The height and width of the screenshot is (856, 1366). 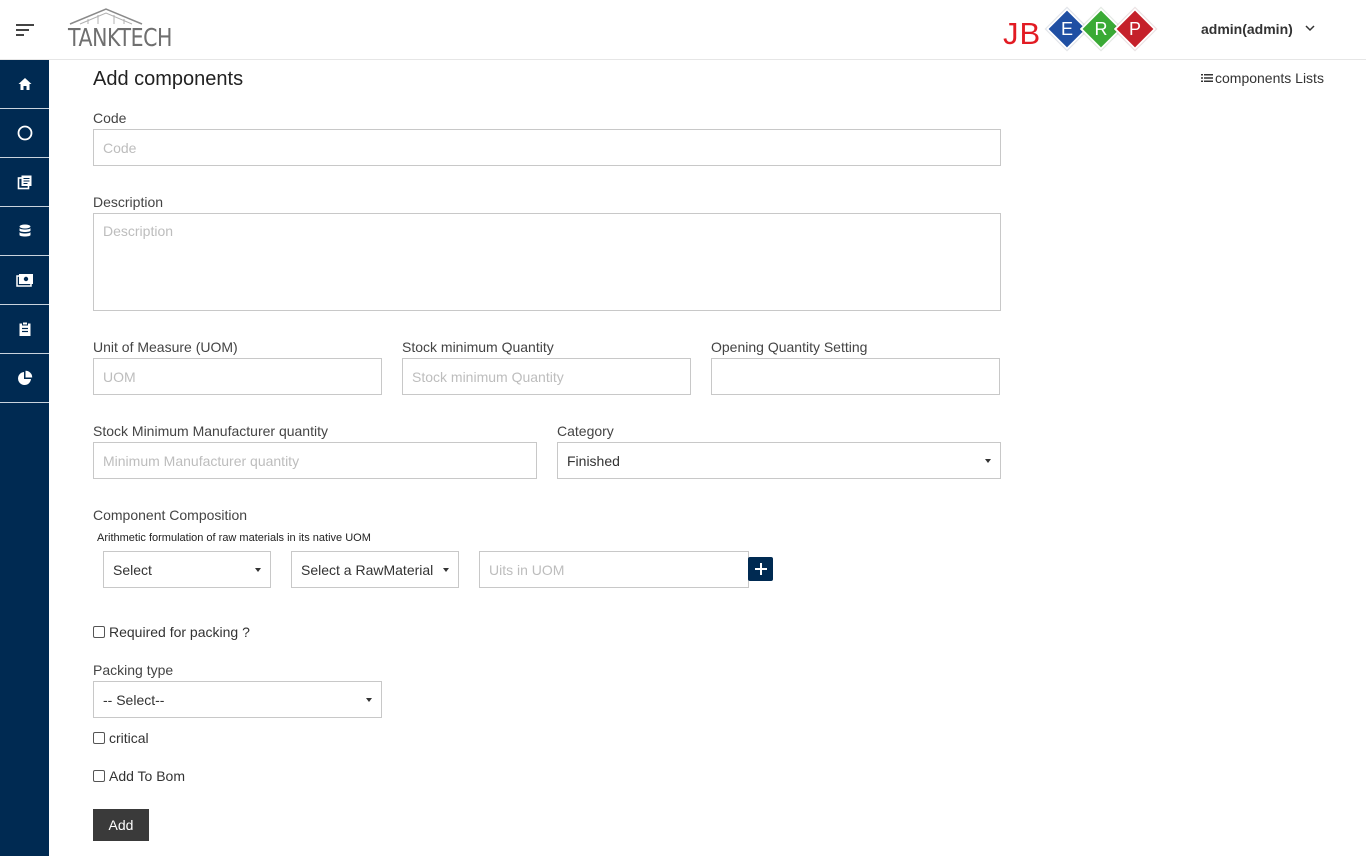 What do you see at coordinates (170, 515) in the screenshot?
I see `composition-label: Component Composition` at bounding box center [170, 515].